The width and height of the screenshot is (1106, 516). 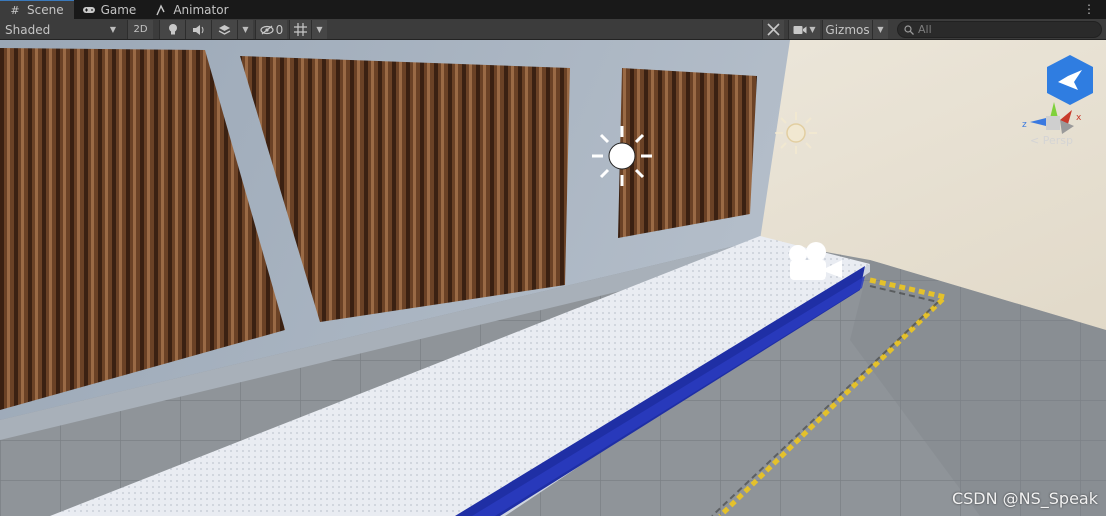 I want to click on lighting-toggle-button, so click(x=172, y=29).